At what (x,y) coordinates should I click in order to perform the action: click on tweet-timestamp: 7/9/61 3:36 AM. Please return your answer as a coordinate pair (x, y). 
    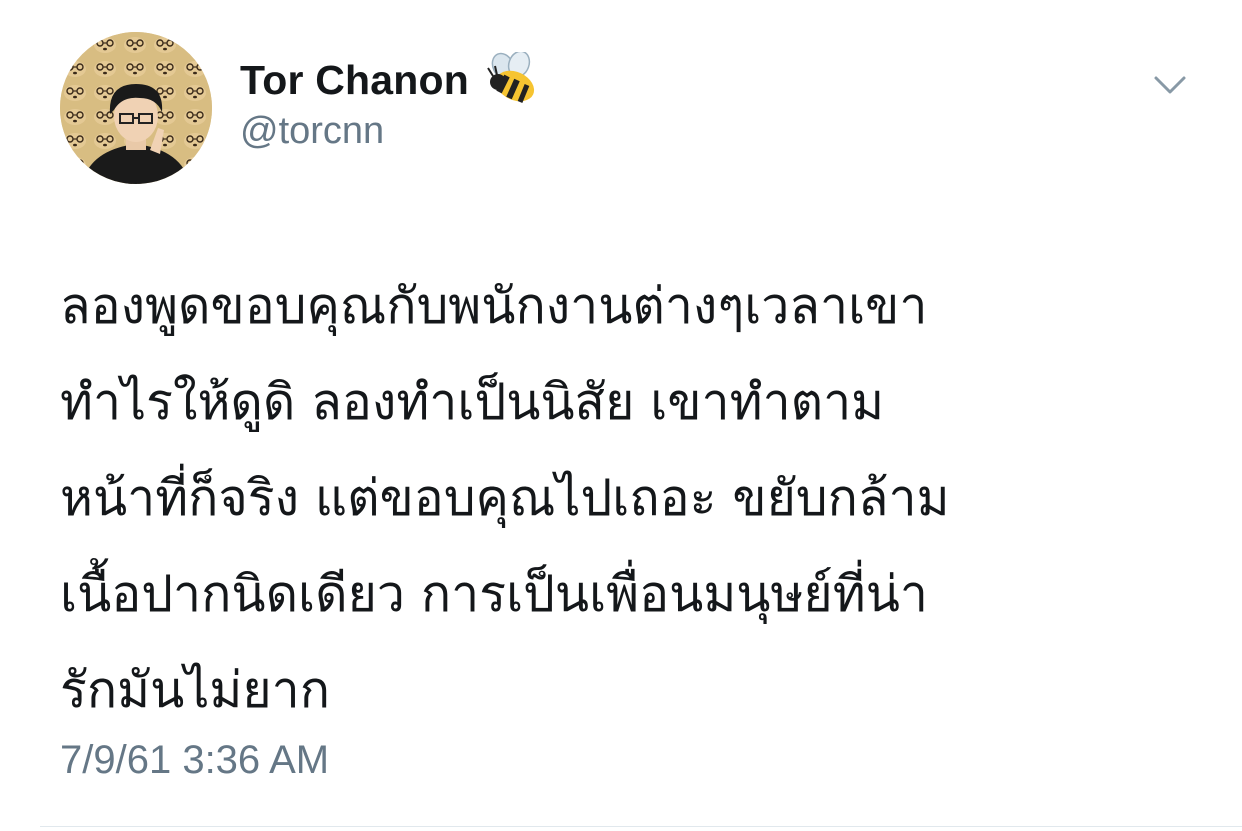
    Looking at the image, I should click on (194, 760).